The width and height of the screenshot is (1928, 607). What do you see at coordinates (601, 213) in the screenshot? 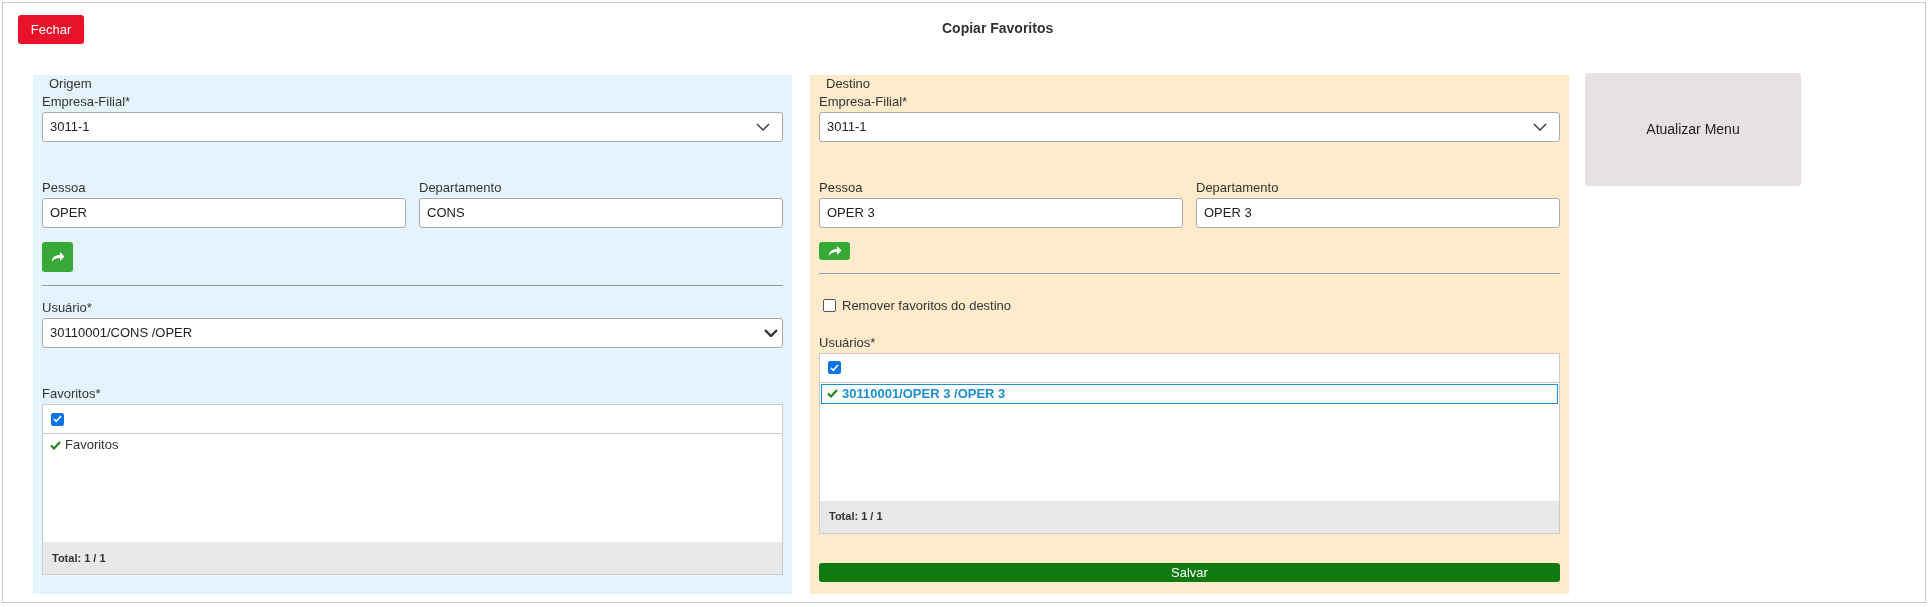
I see `input-field: CONS` at bounding box center [601, 213].